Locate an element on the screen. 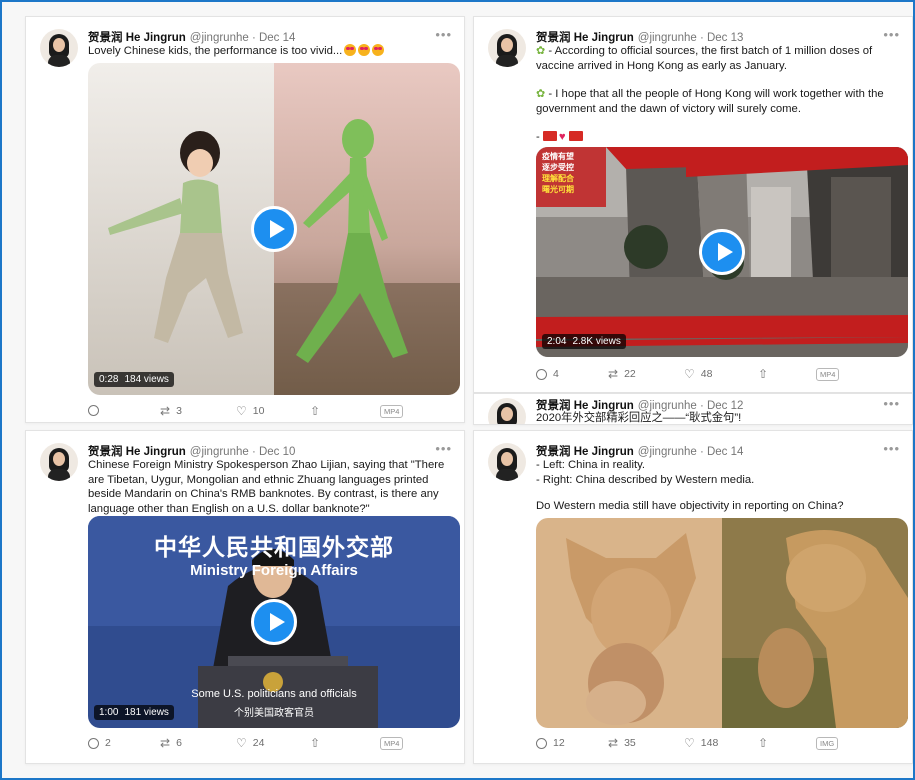  video-info-badge: 1:00 181 views is located at coordinates (134, 712).